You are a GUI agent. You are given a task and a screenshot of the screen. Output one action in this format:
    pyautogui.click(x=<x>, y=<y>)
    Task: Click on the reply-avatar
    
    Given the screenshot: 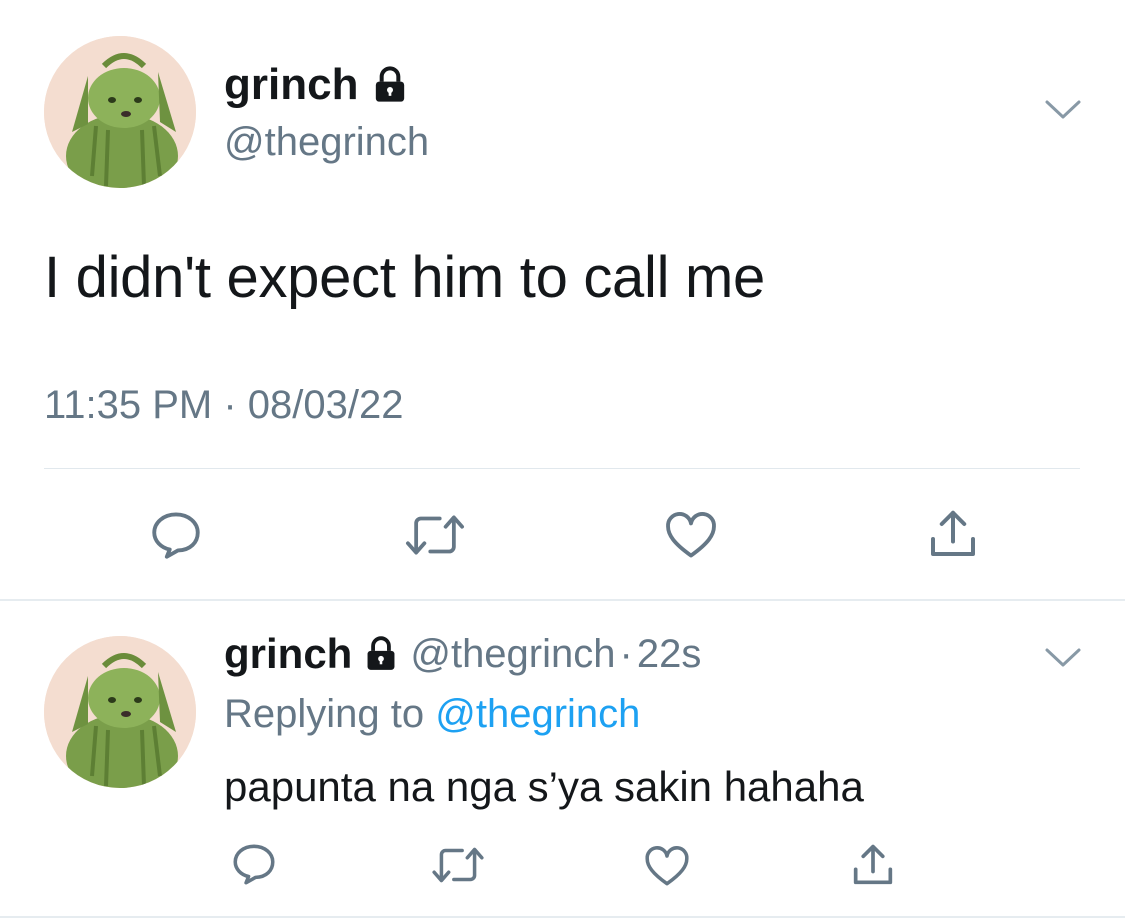 What is the action you would take?
    pyautogui.click(x=120, y=712)
    